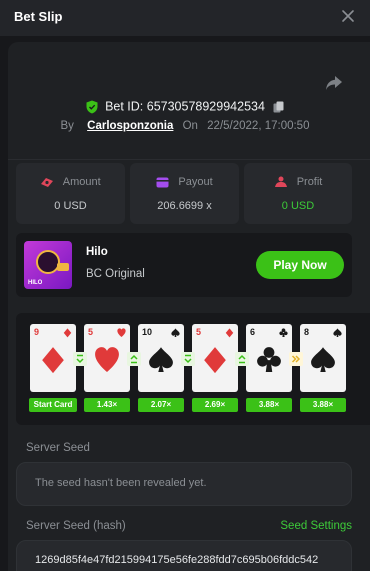 The width and height of the screenshot is (370, 571). Describe the element at coordinates (47, 183) in the screenshot. I see `amount-icon` at that location.